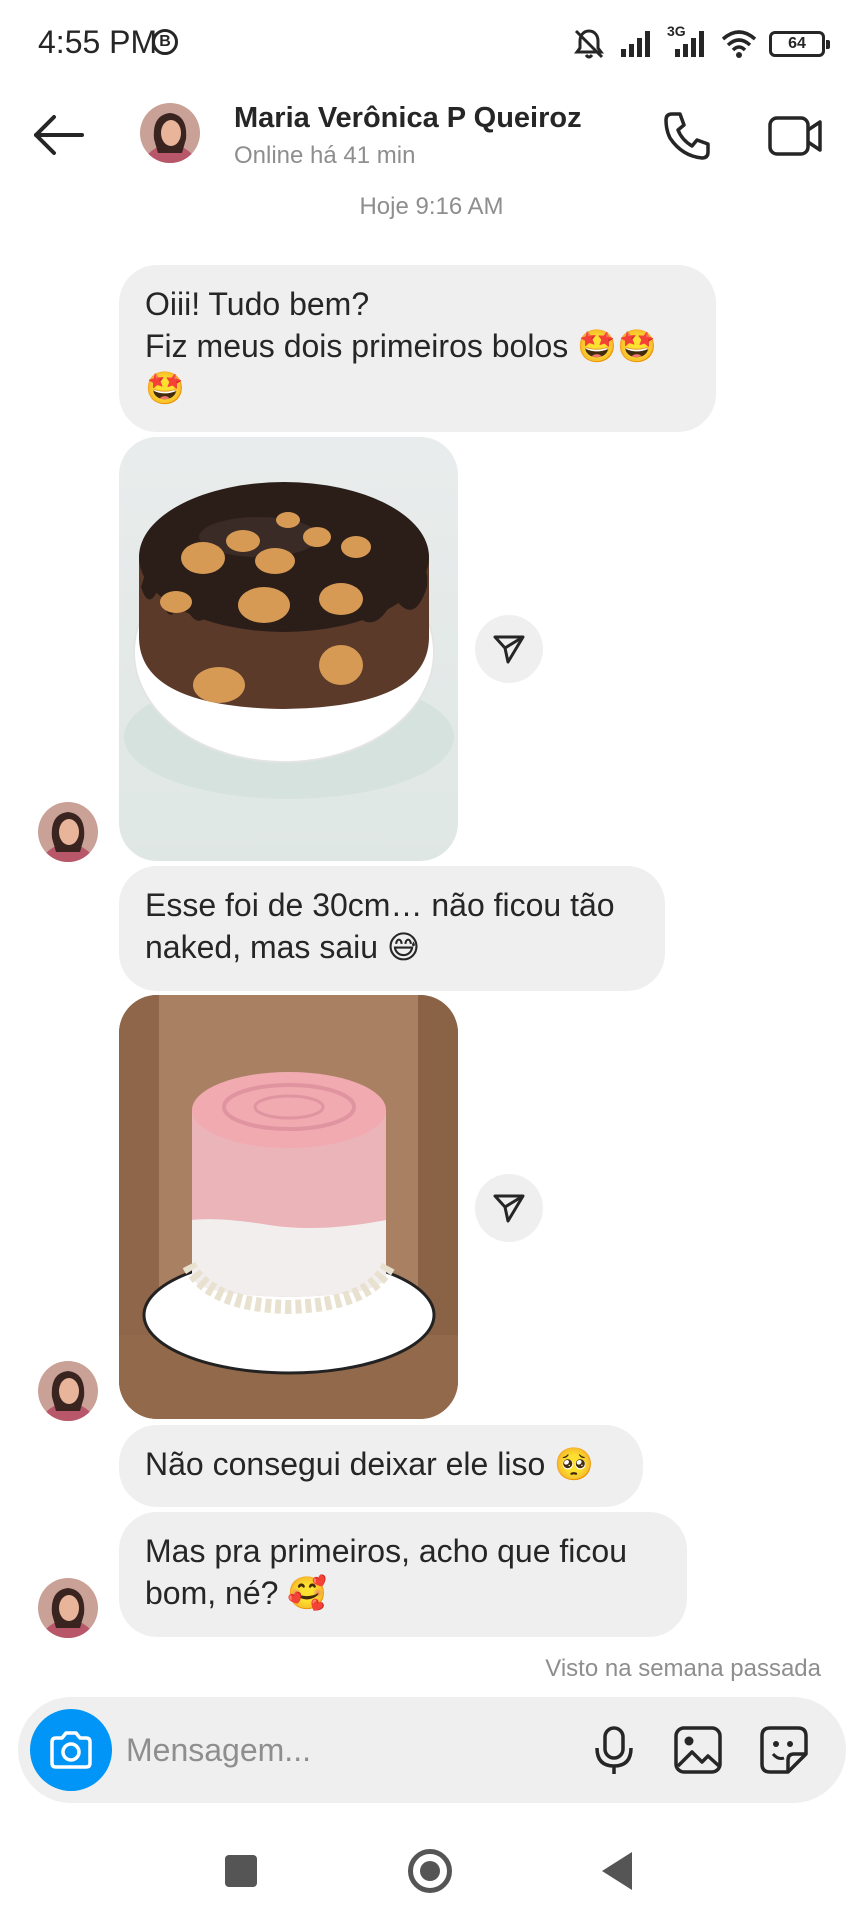  I want to click on contact-status: Online há 41 min, so click(325, 155).